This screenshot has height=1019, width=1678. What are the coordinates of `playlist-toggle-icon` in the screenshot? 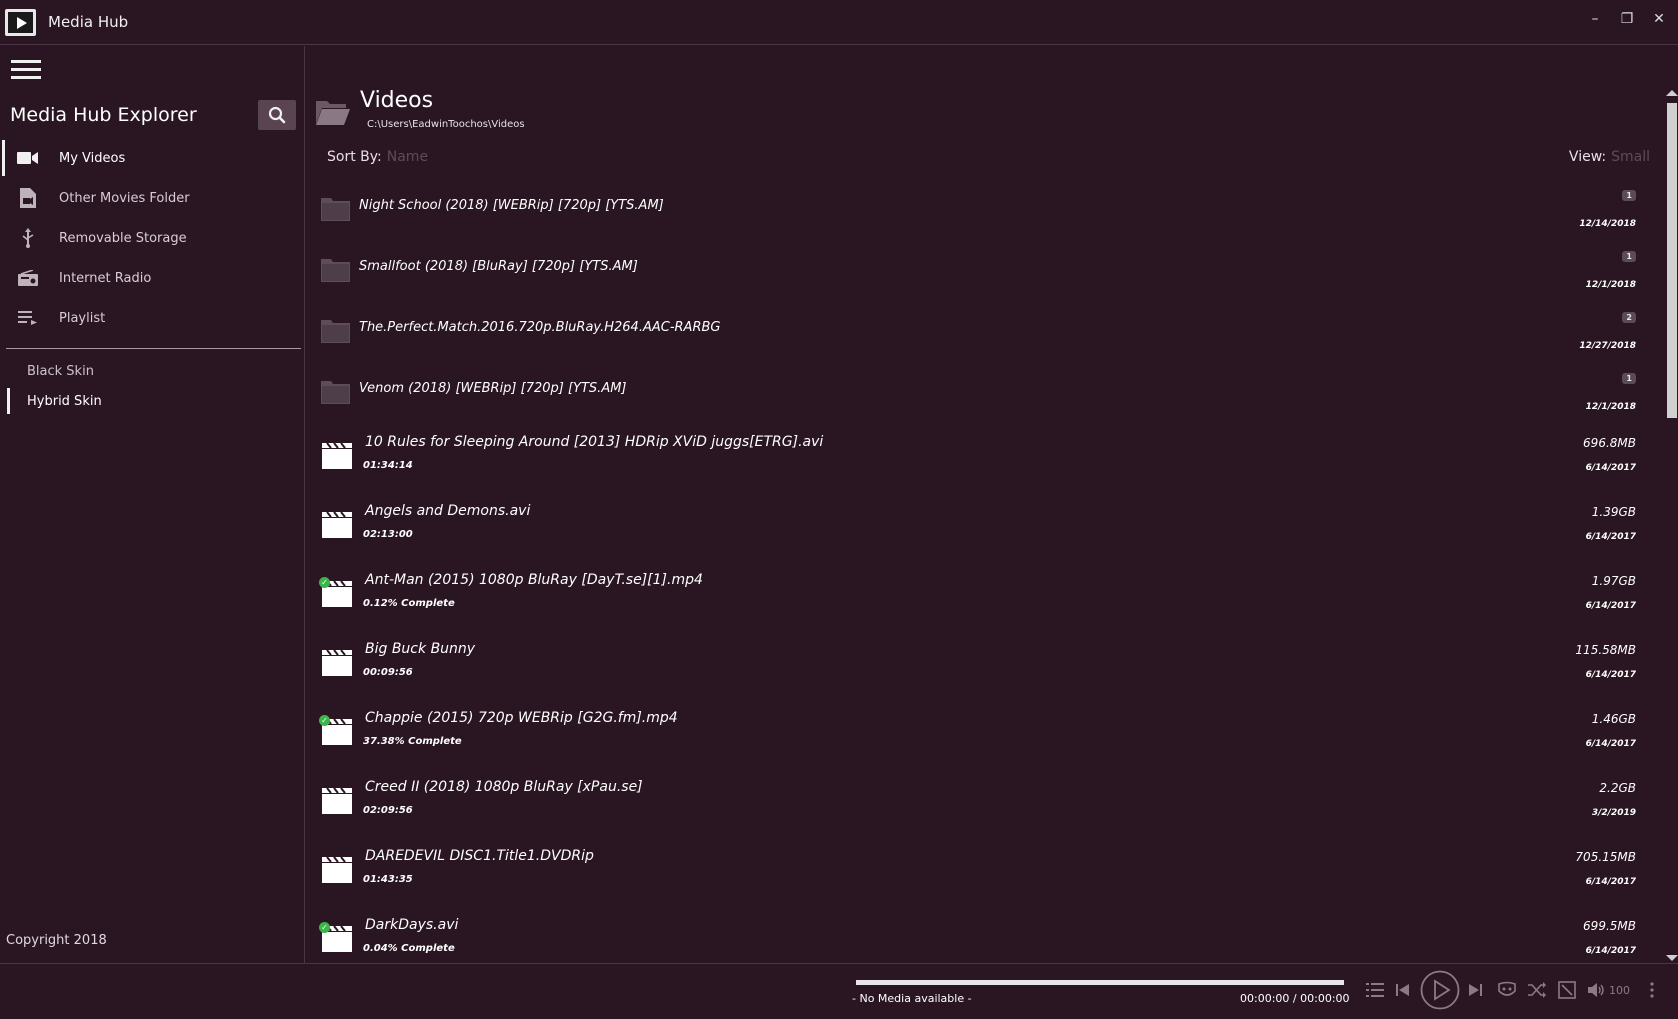 It's located at (1375, 990).